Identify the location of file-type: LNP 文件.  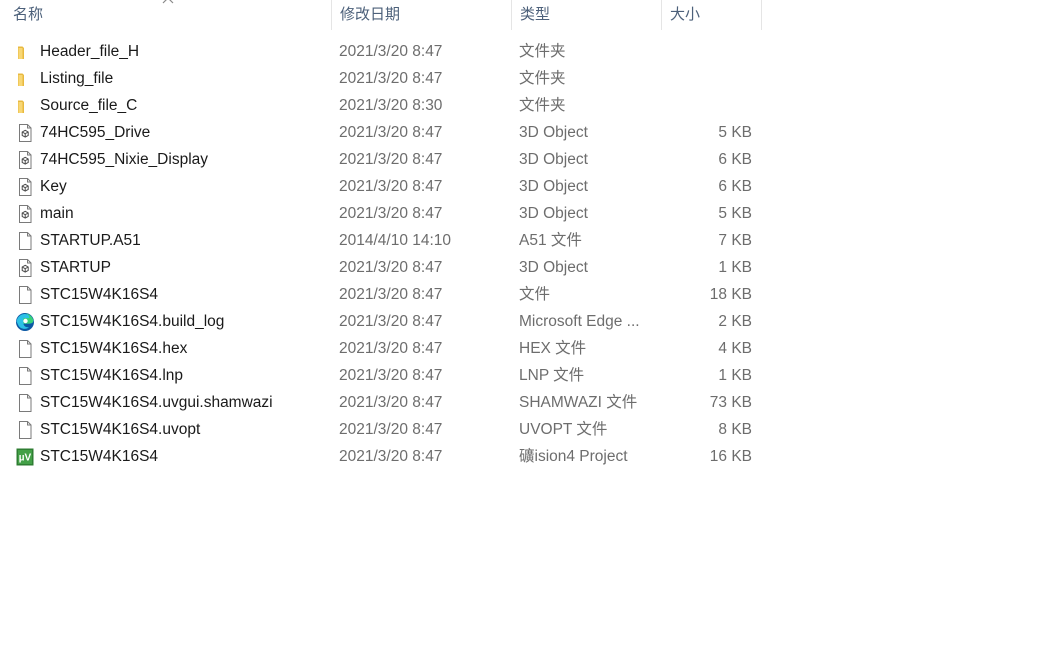
(552, 375).